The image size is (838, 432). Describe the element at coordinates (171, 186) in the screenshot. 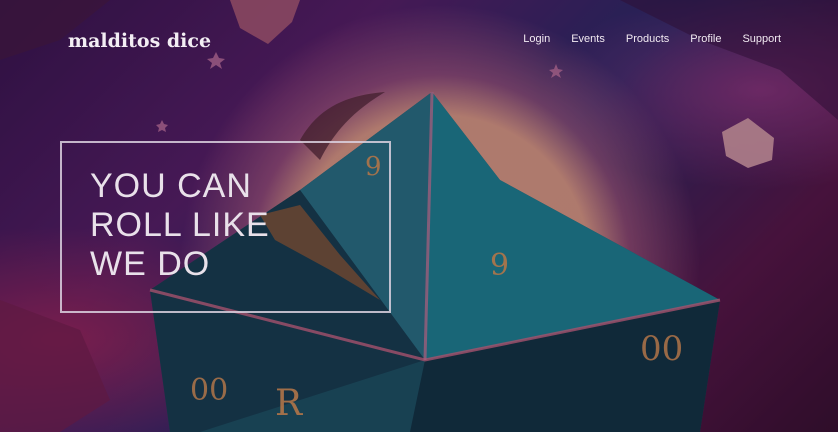

I see `tagline-line-1: YOU CAN` at that location.